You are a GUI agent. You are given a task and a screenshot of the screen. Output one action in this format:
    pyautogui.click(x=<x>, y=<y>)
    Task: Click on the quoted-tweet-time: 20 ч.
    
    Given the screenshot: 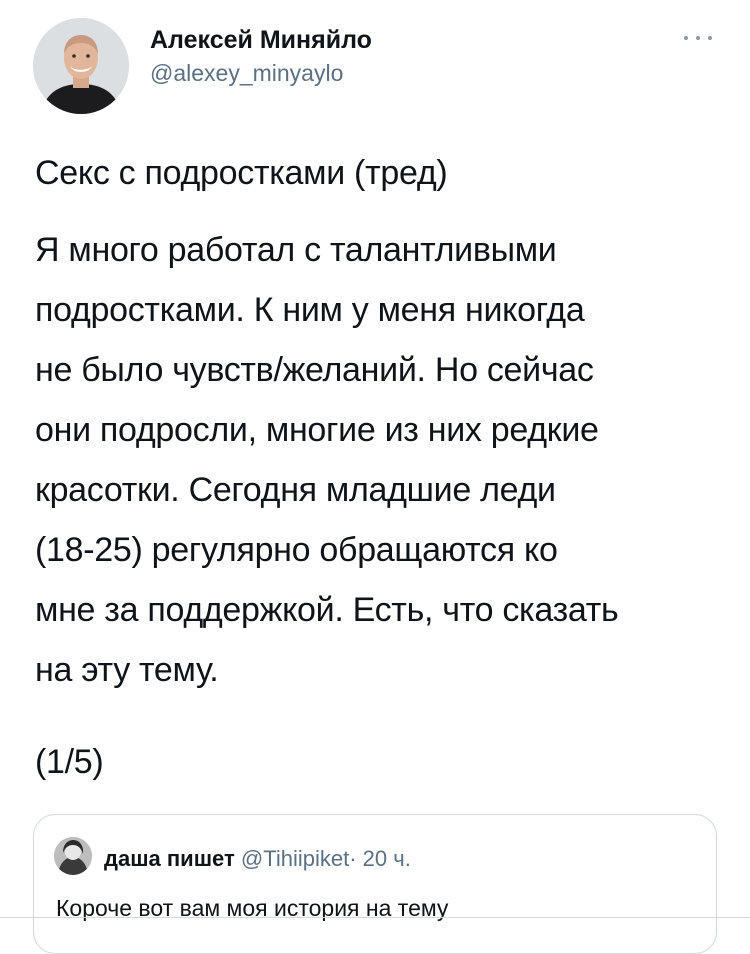 What is the action you would take?
    pyautogui.click(x=387, y=858)
    